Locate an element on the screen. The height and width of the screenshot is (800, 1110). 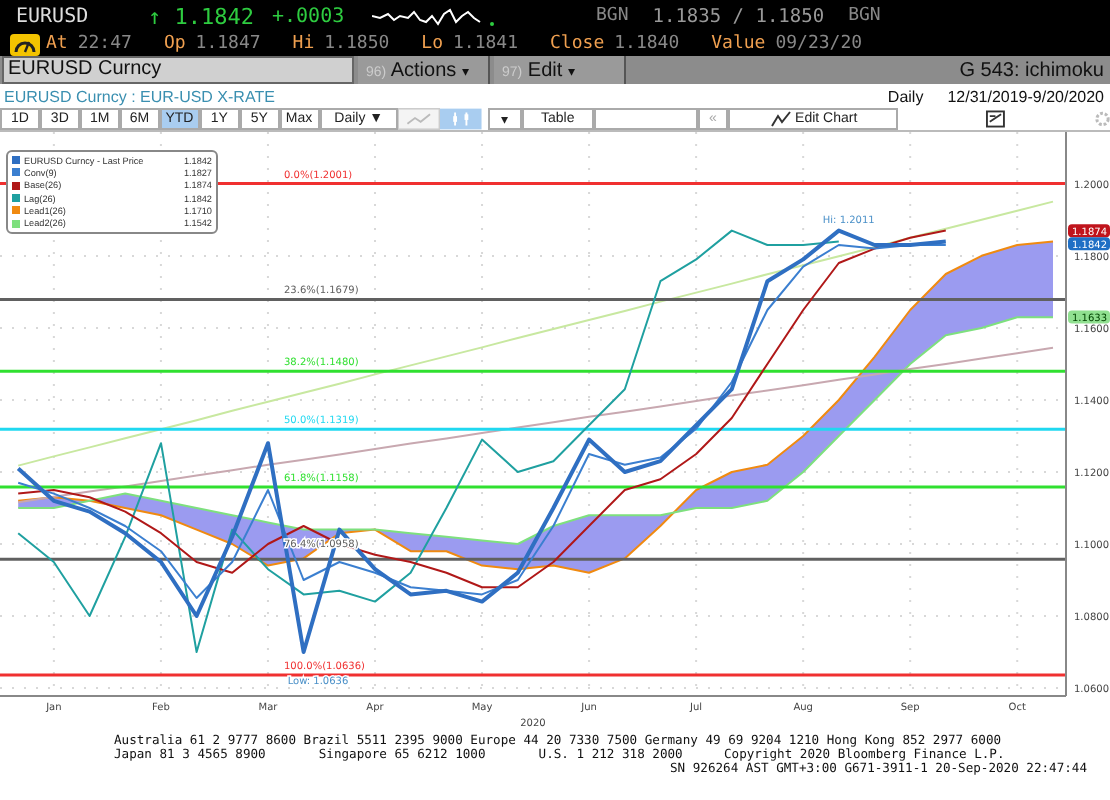
stat-label: Op is located at coordinates (174, 44).